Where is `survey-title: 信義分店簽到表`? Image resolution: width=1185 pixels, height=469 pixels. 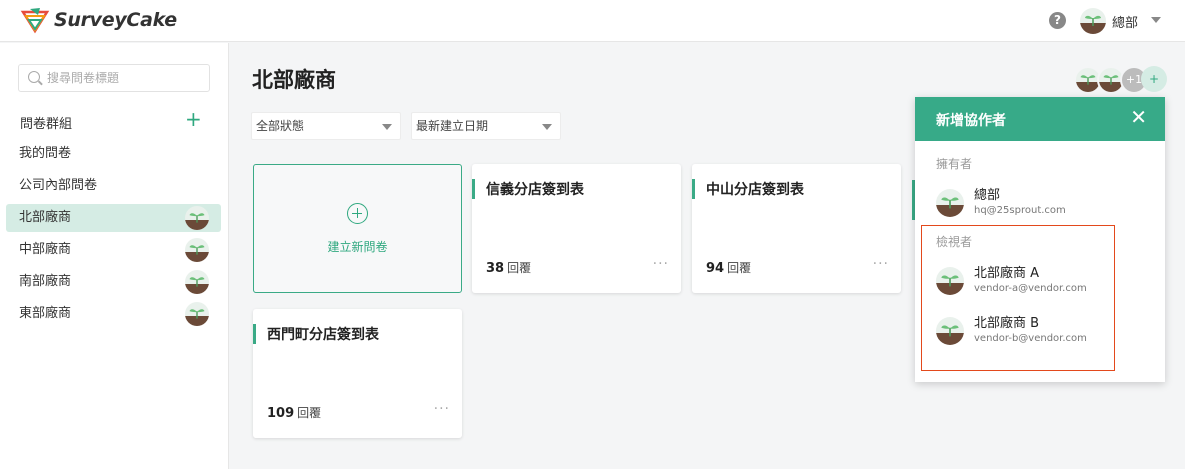
survey-title: 信義分店簽到表 is located at coordinates (535, 190).